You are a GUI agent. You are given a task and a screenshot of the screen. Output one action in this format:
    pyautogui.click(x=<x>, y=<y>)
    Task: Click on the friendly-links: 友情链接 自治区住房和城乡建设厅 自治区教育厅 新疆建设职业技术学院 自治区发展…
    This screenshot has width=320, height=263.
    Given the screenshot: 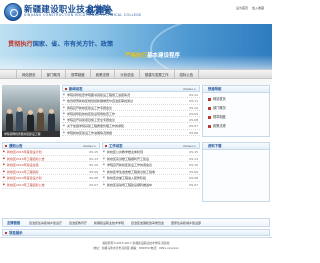 What is the action you would take?
    pyautogui.click(x=136, y=222)
    